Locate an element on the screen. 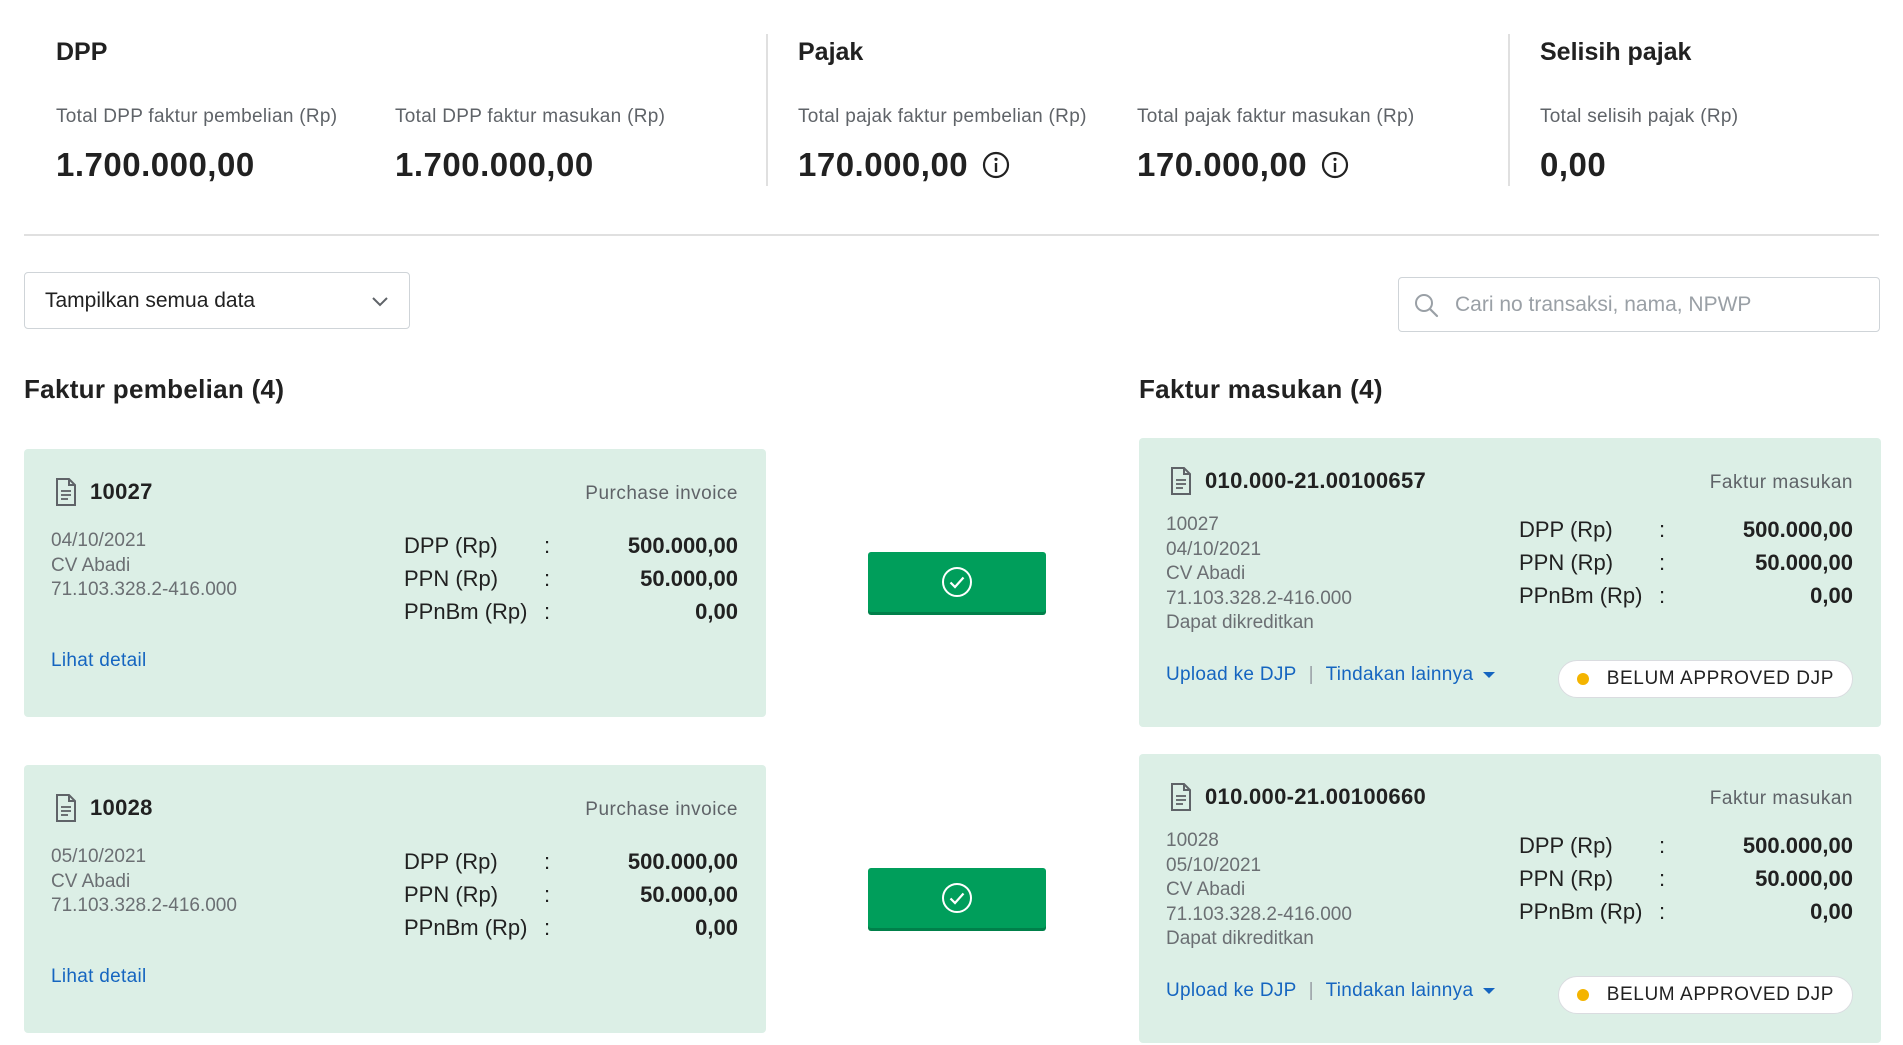  chevron-down-icon is located at coordinates (380, 301).